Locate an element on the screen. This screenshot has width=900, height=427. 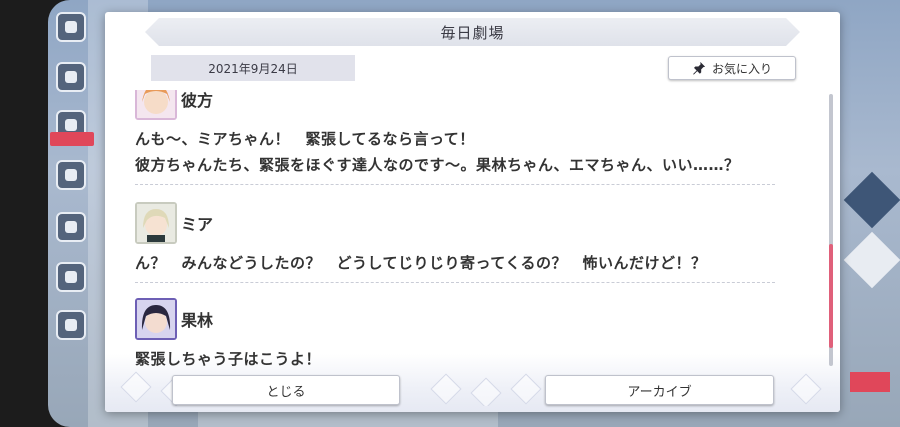
speaker-name: ミア is located at coordinates (197, 224).